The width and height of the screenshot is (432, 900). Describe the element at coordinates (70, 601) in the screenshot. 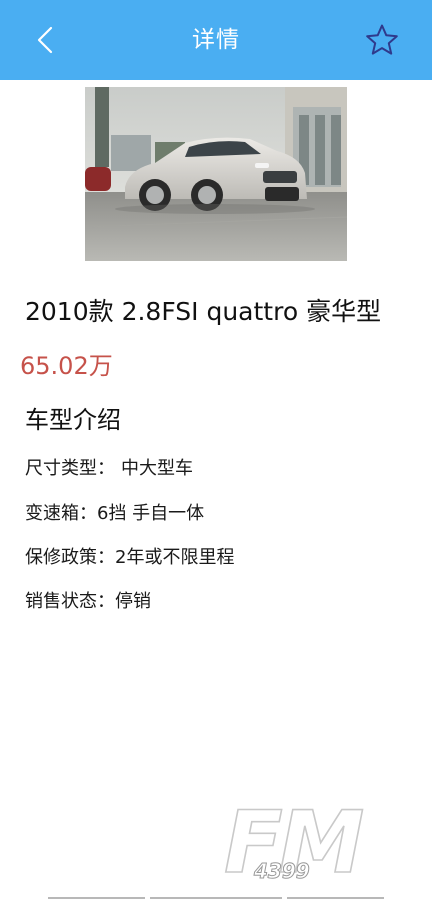

I see `spec-label: 销售状态：` at that location.